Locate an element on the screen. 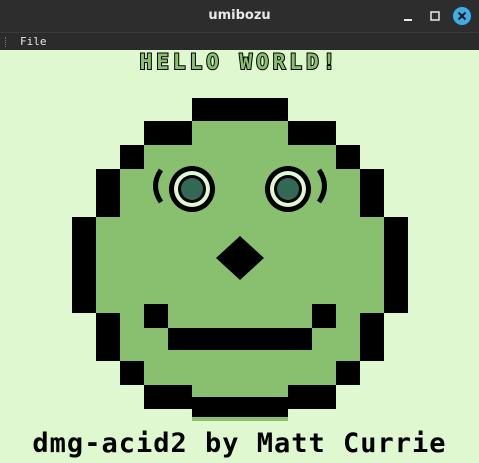 The width and height of the screenshot is (479, 463). left-eye is located at coordinates (192, 189).